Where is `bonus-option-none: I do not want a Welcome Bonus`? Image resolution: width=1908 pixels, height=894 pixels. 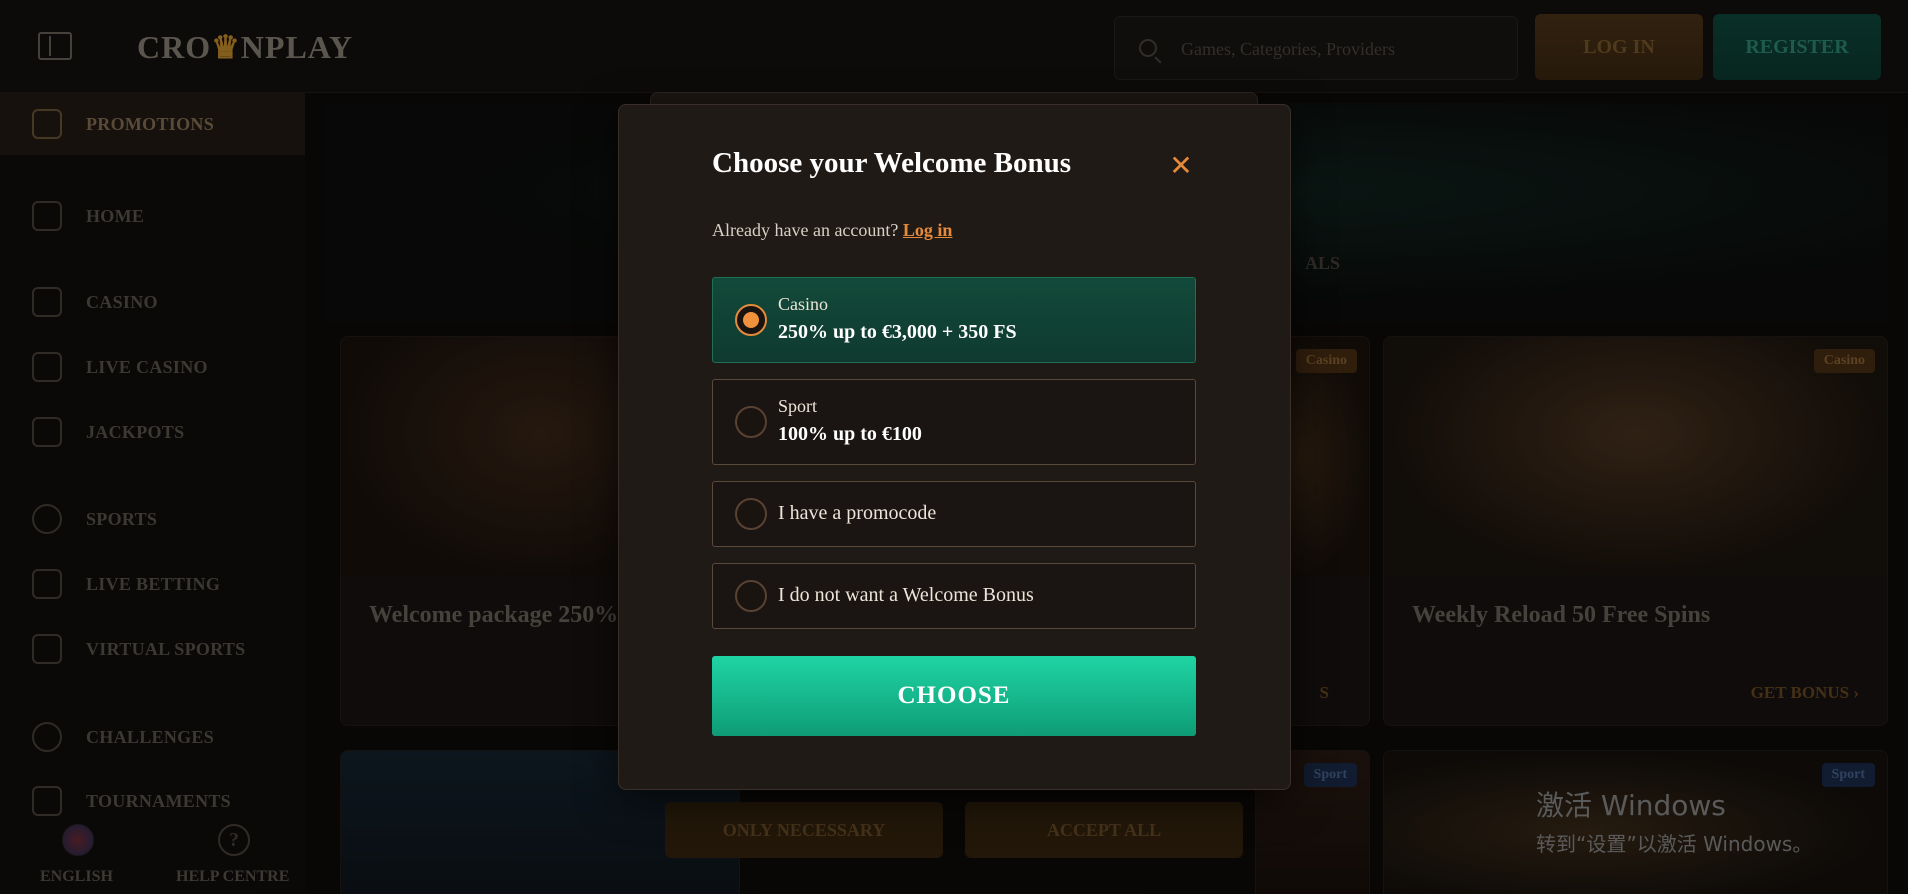
bonus-option-none: I do not want a Welcome Bonus is located at coordinates (954, 596).